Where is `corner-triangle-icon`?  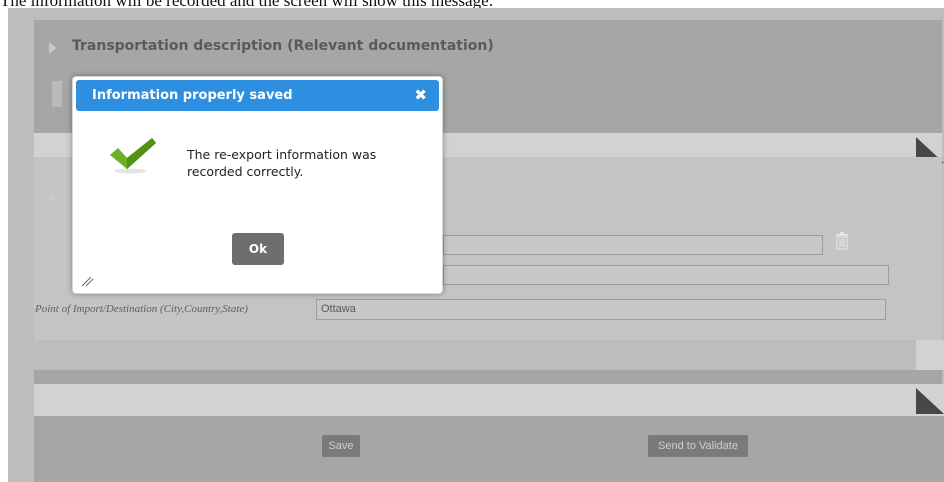
corner-triangle-icon is located at coordinates (930, 401).